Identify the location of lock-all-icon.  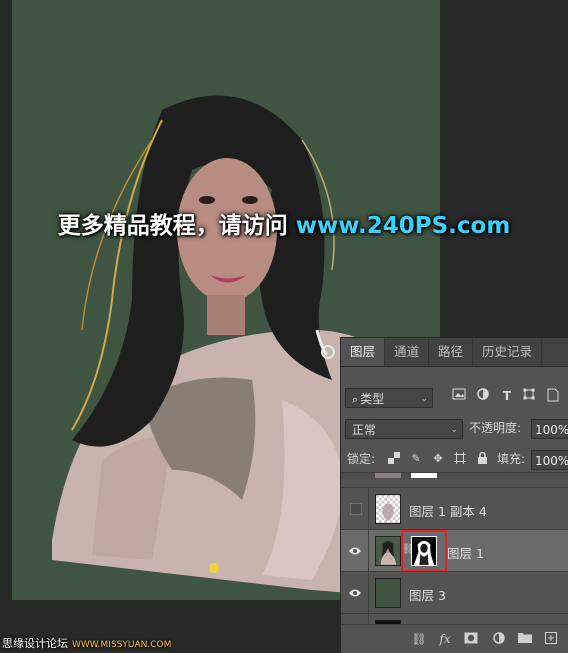
(482, 458).